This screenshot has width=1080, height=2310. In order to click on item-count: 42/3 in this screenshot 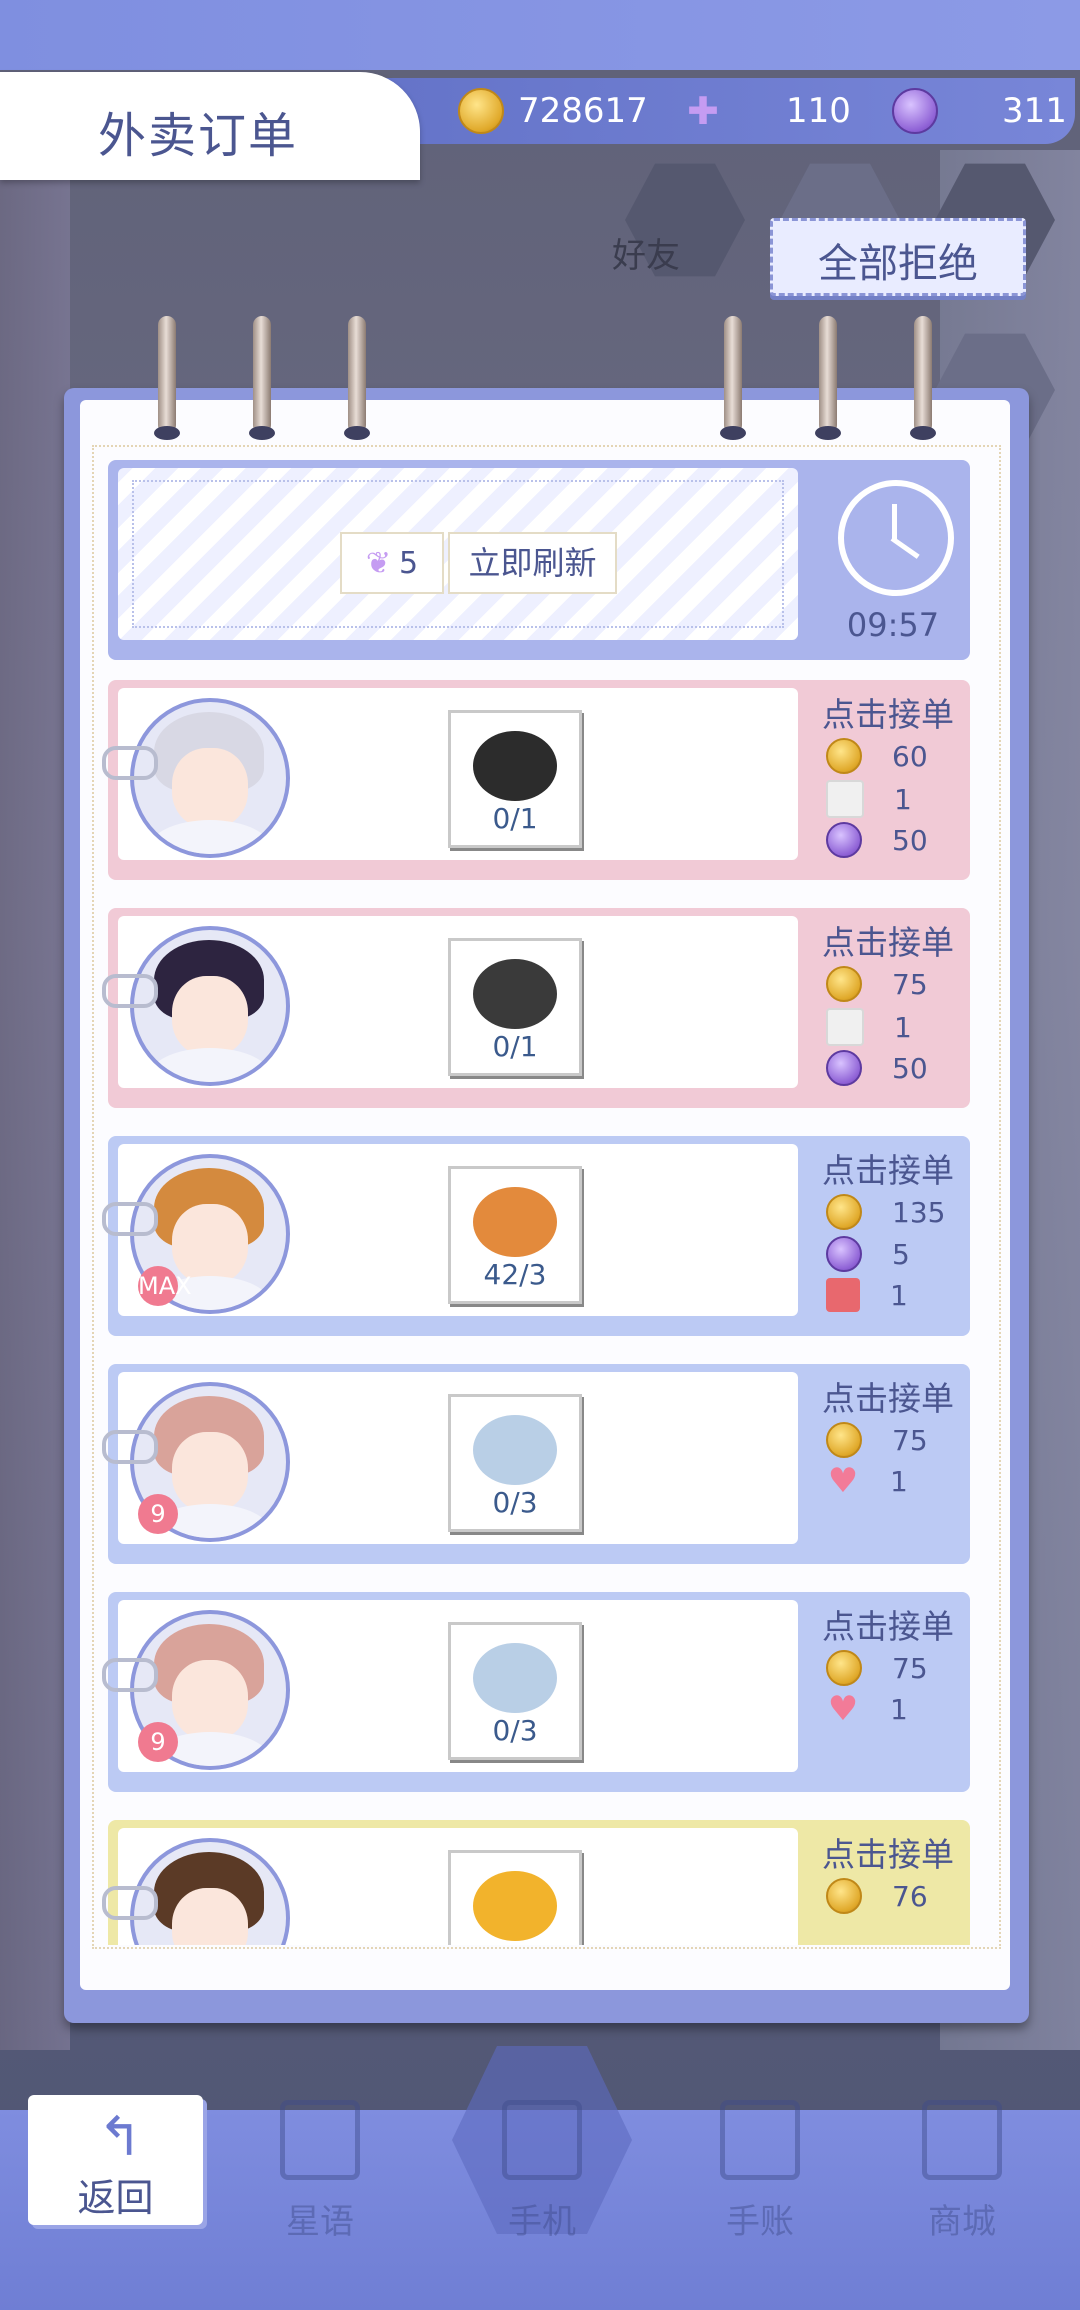, I will do `click(515, 1274)`.